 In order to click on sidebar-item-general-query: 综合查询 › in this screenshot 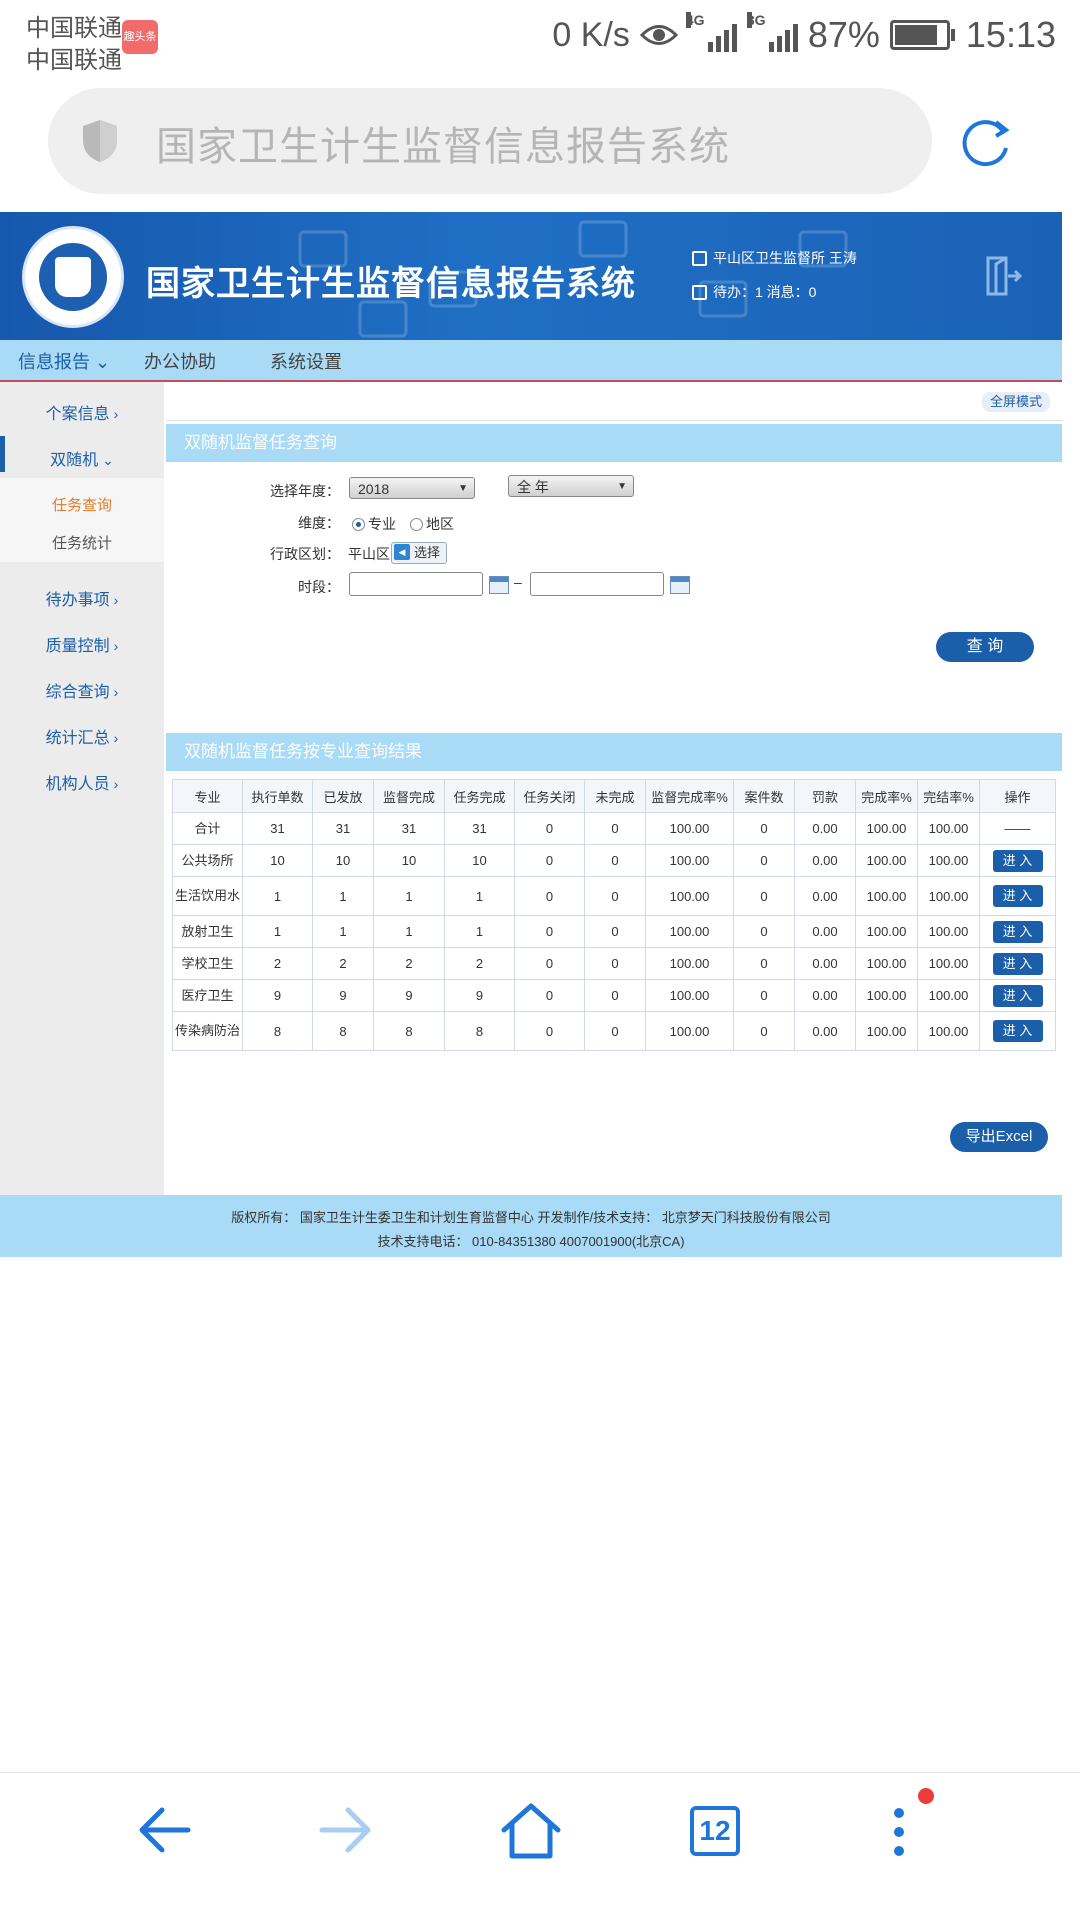, I will do `click(82, 690)`.